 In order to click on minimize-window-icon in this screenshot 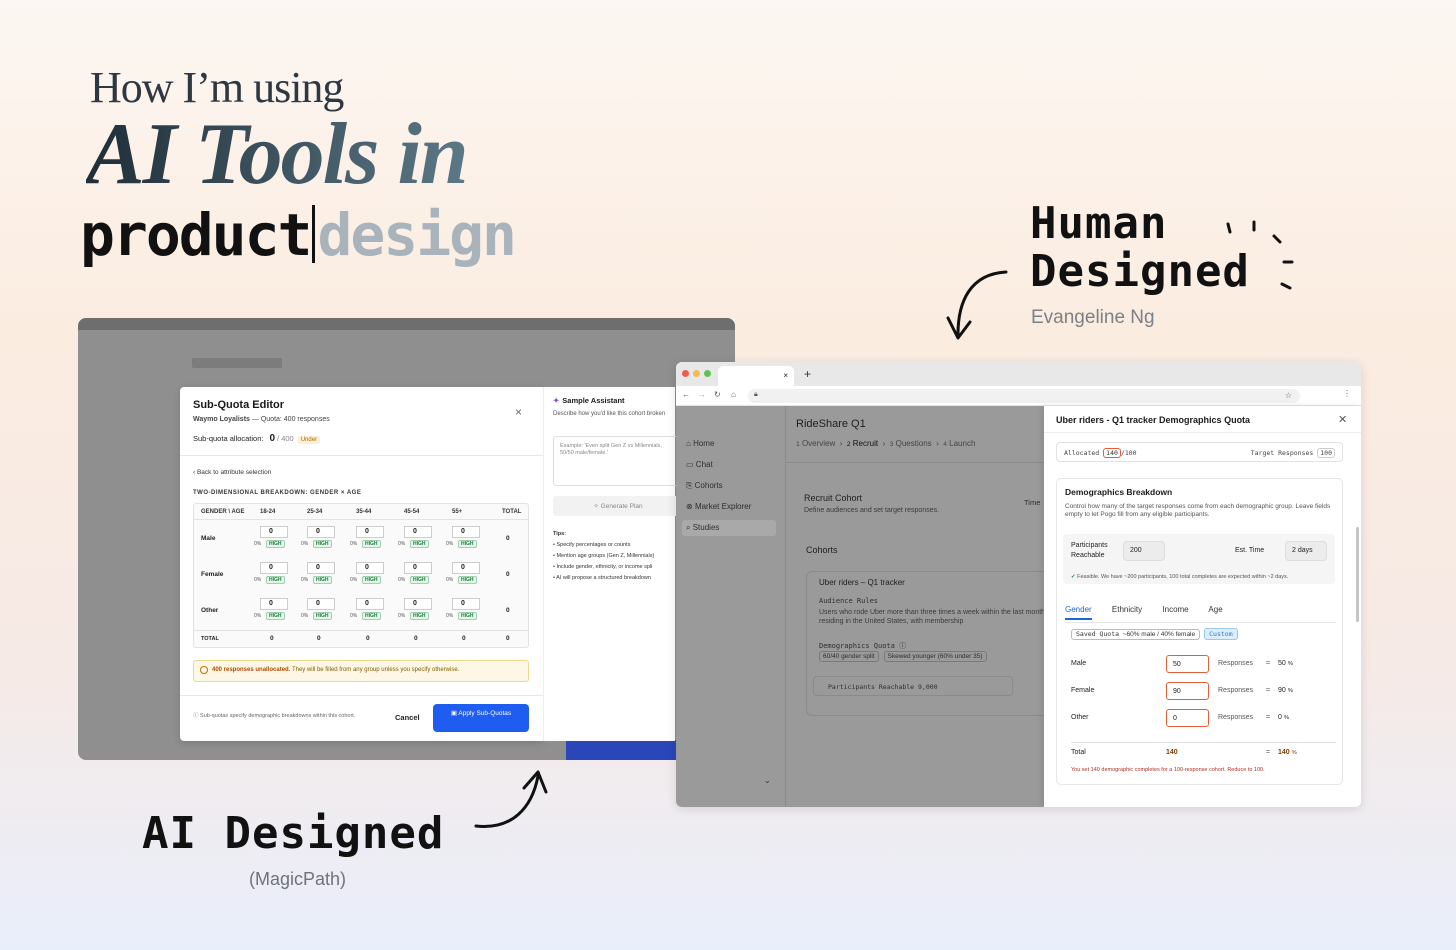, I will do `click(696, 373)`.